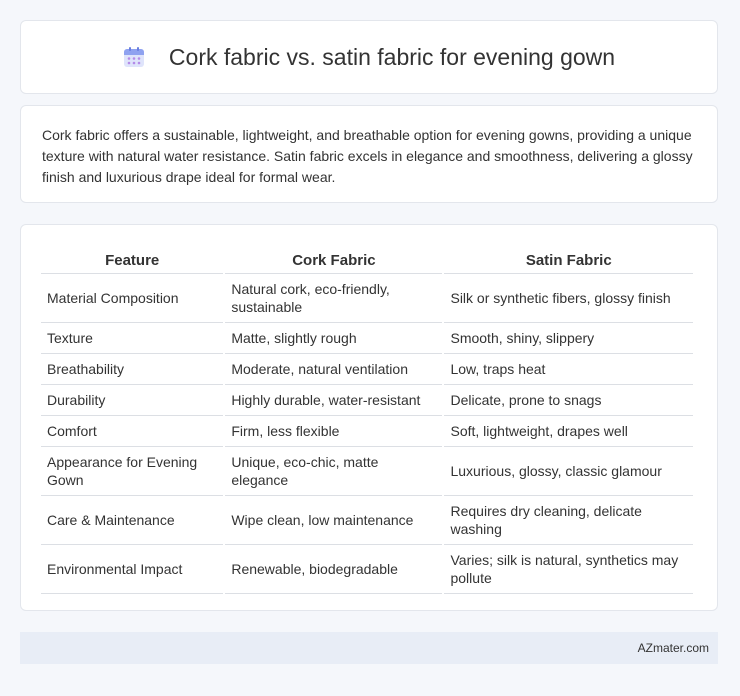 Image resolution: width=740 pixels, height=696 pixels. What do you see at coordinates (134, 57) in the screenshot?
I see `calendar-icon` at bounding box center [134, 57].